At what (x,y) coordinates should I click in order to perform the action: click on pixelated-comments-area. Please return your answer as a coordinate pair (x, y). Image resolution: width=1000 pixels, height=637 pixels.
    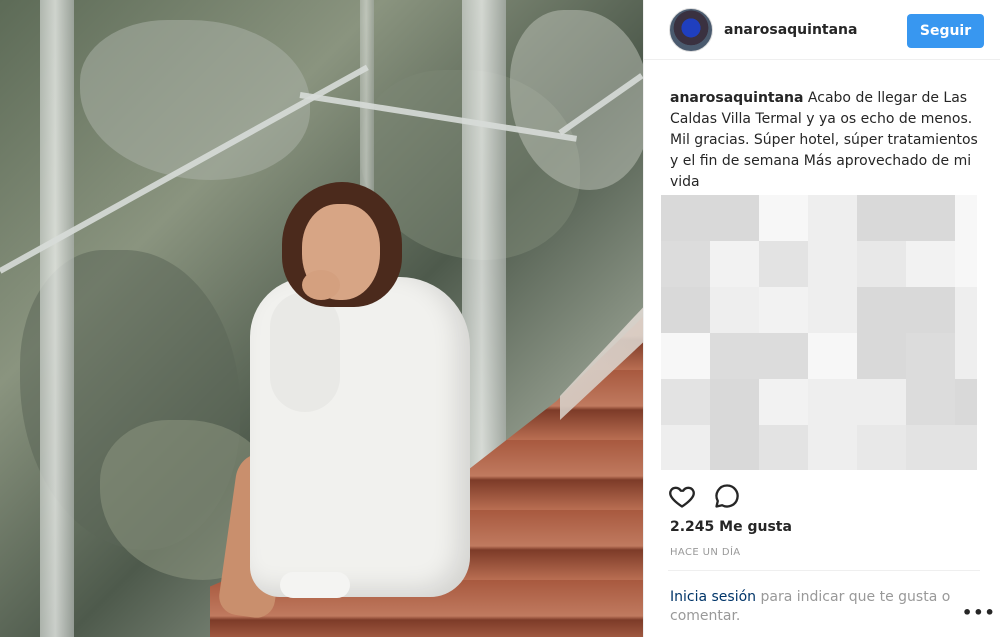
    Looking at the image, I should click on (819, 332).